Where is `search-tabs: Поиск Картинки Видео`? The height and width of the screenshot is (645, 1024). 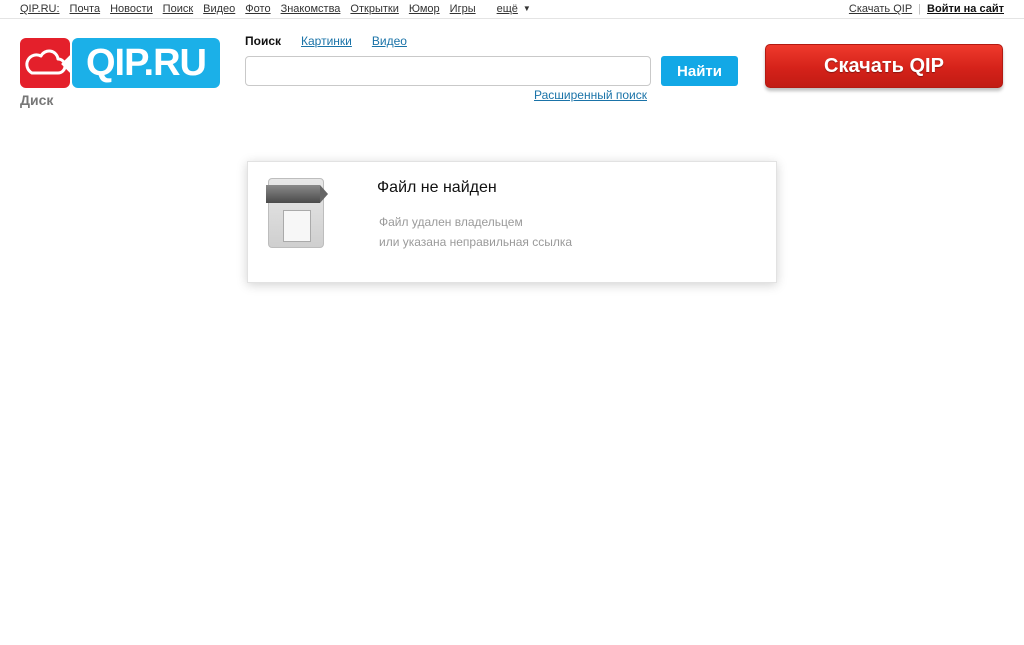 search-tabs: Поиск Картинки Видео is located at coordinates (336, 41).